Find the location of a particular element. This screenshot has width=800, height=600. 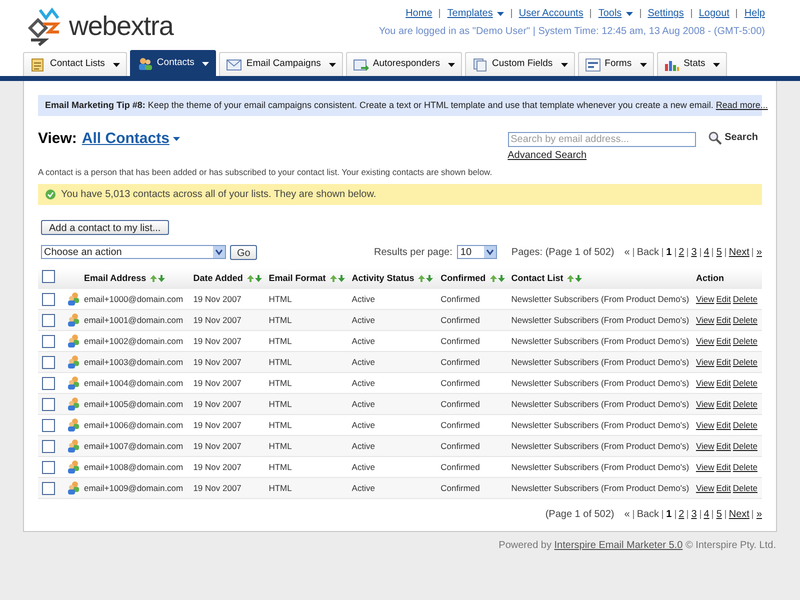

nav-tab: Forms is located at coordinates (616, 64).